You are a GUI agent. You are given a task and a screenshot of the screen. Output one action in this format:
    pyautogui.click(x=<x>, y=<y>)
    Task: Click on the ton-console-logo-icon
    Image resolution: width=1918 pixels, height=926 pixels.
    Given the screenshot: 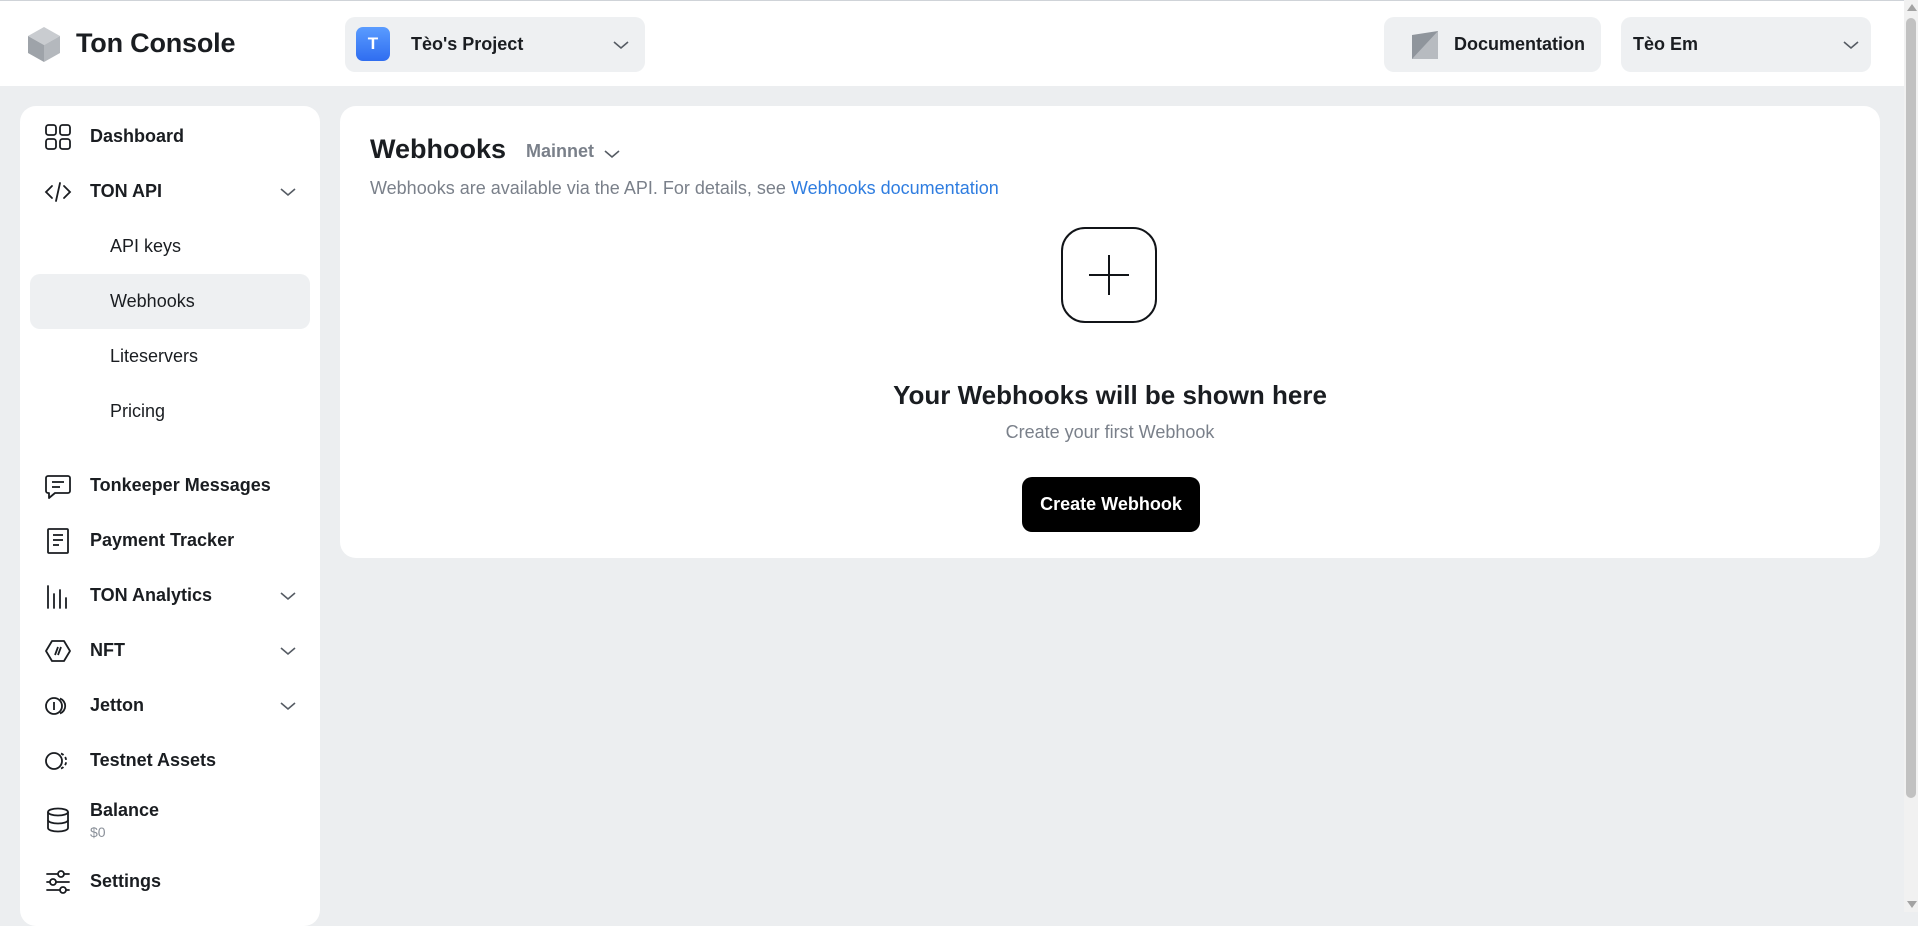 What is the action you would take?
    pyautogui.click(x=44, y=44)
    